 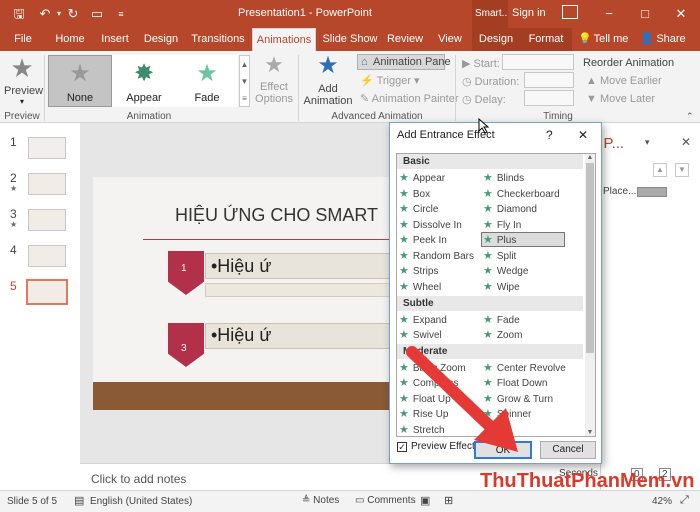 I want to click on preview-button: ★ Preview ▾, so click(x=23, y=81).